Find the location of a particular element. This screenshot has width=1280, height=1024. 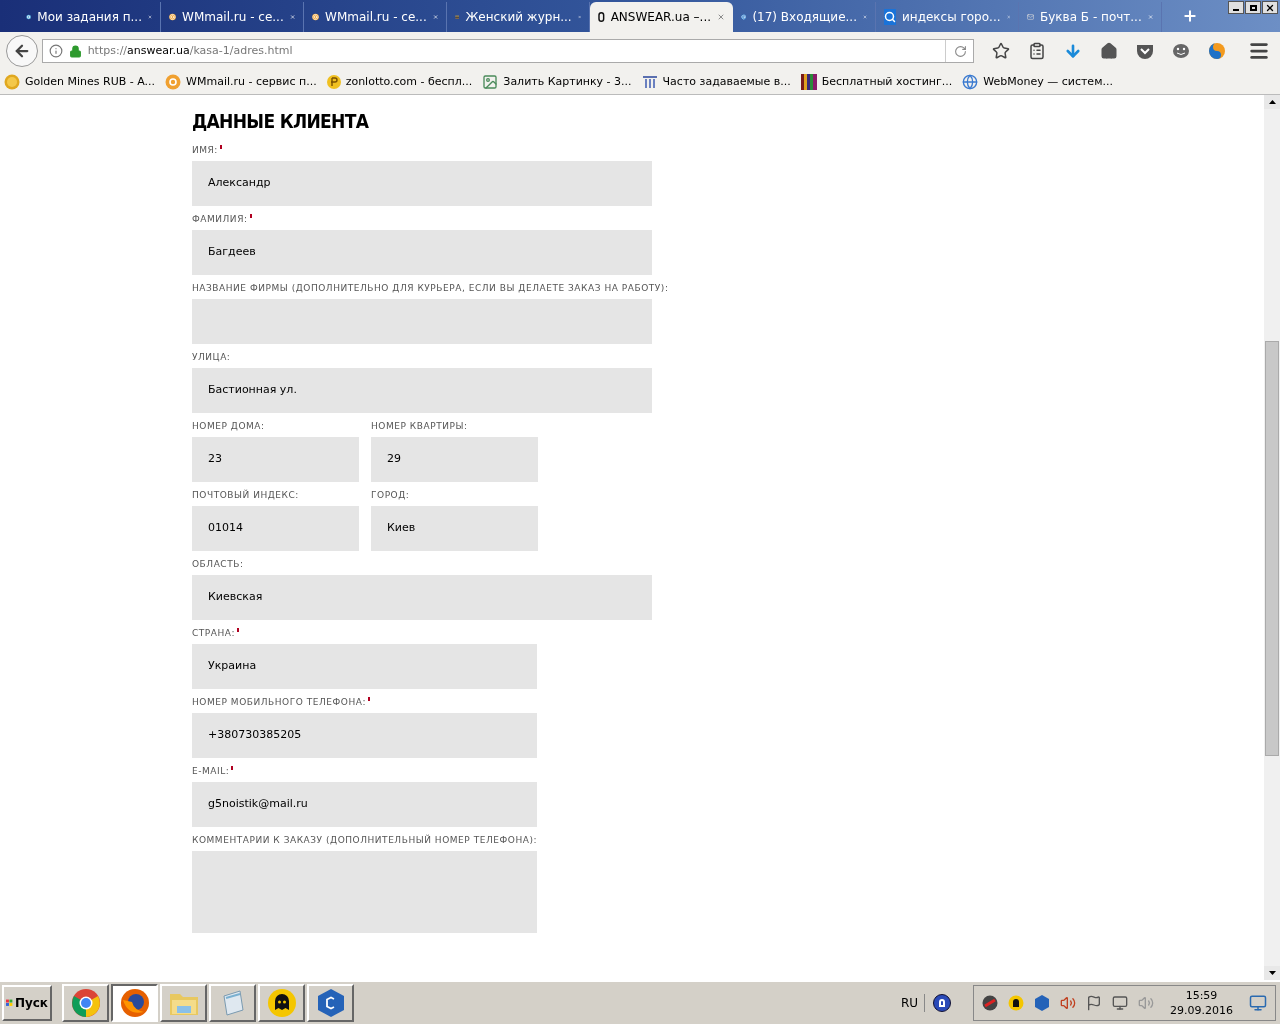

input-field: Багдеев is located at coordinates (422, 252).